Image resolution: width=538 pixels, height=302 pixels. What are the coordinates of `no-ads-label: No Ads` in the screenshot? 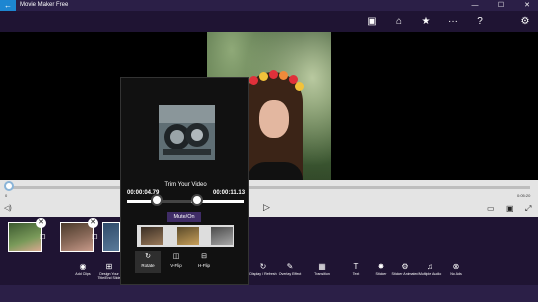 It's located at (456, 274).